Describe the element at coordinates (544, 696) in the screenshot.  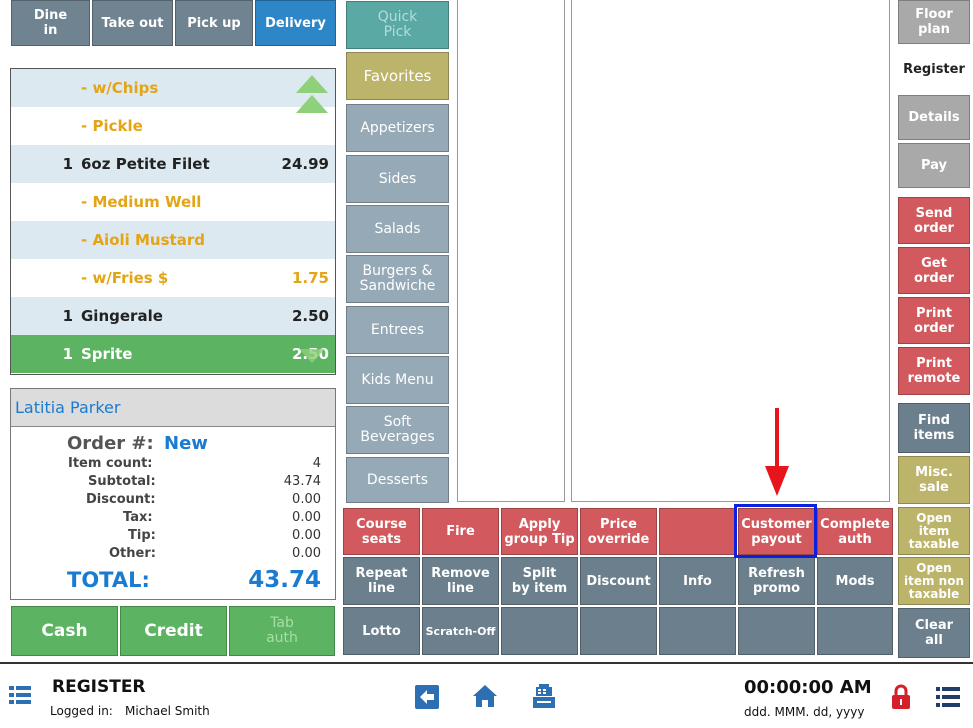
I see `cash-register-icon` at that location.